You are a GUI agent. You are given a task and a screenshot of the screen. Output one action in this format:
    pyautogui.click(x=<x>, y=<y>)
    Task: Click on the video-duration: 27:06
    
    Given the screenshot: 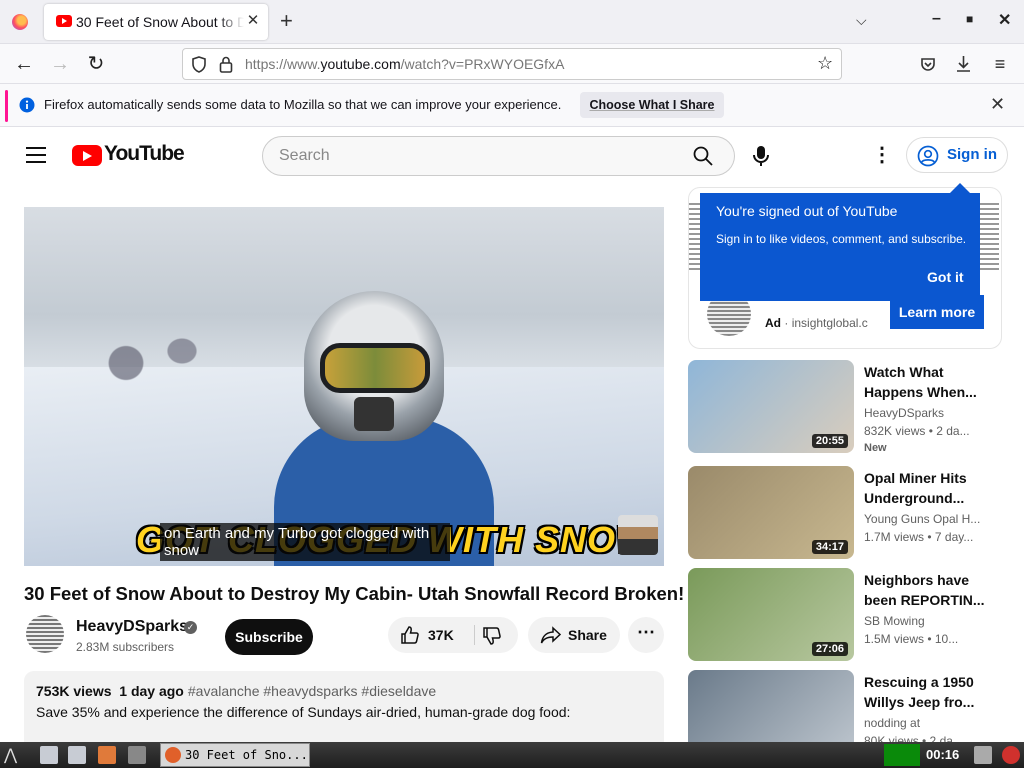 What is the action you would take?
    pyautogui.click(x=829, y=649)
    